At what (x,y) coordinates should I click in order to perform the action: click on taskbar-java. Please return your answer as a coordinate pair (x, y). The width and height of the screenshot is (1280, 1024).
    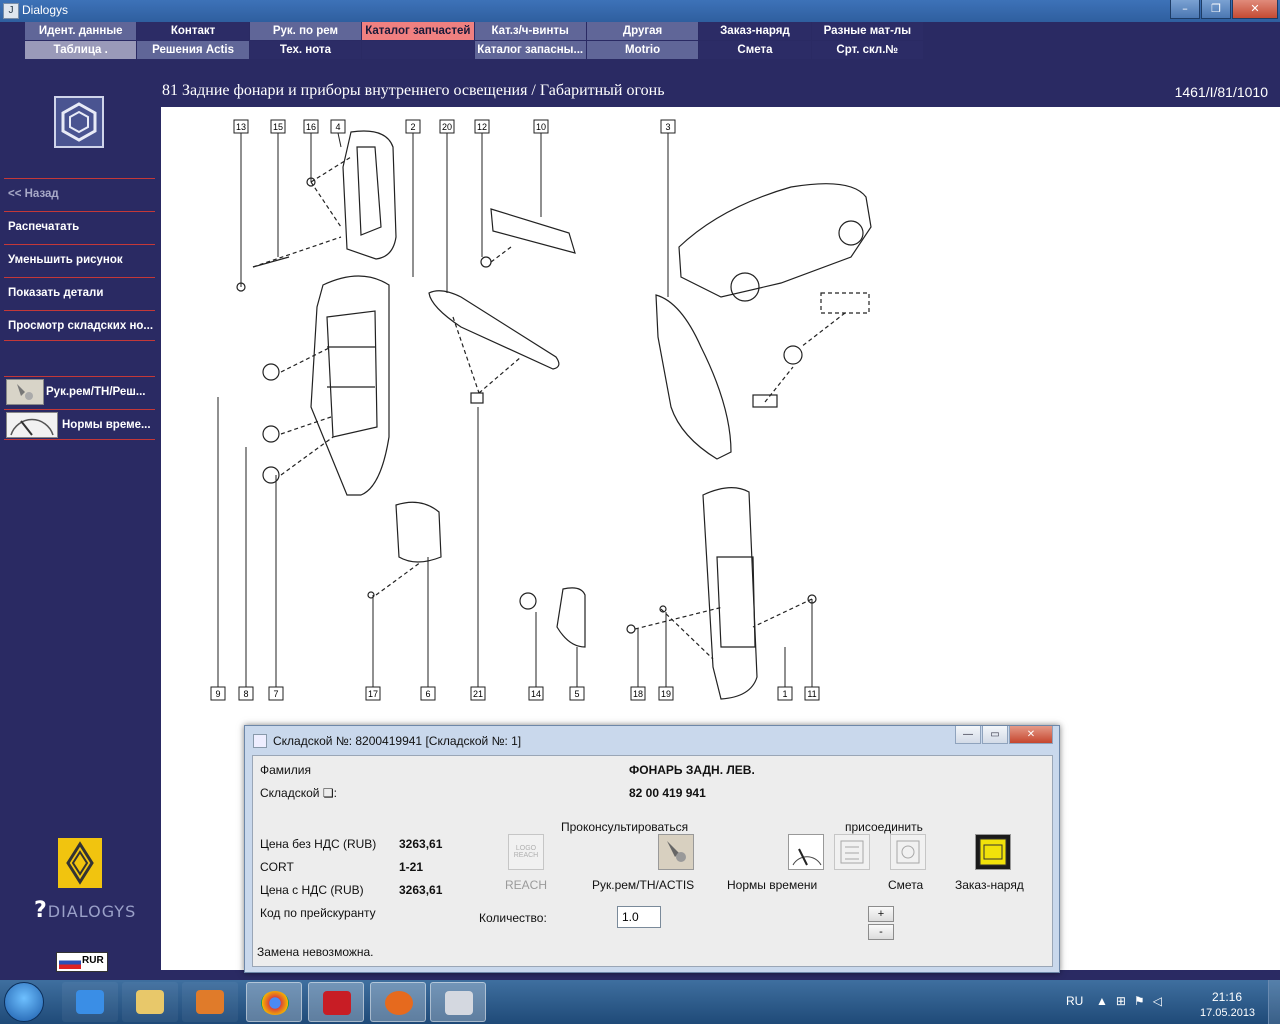
    Looking at the image, I should click on (458, 1002).